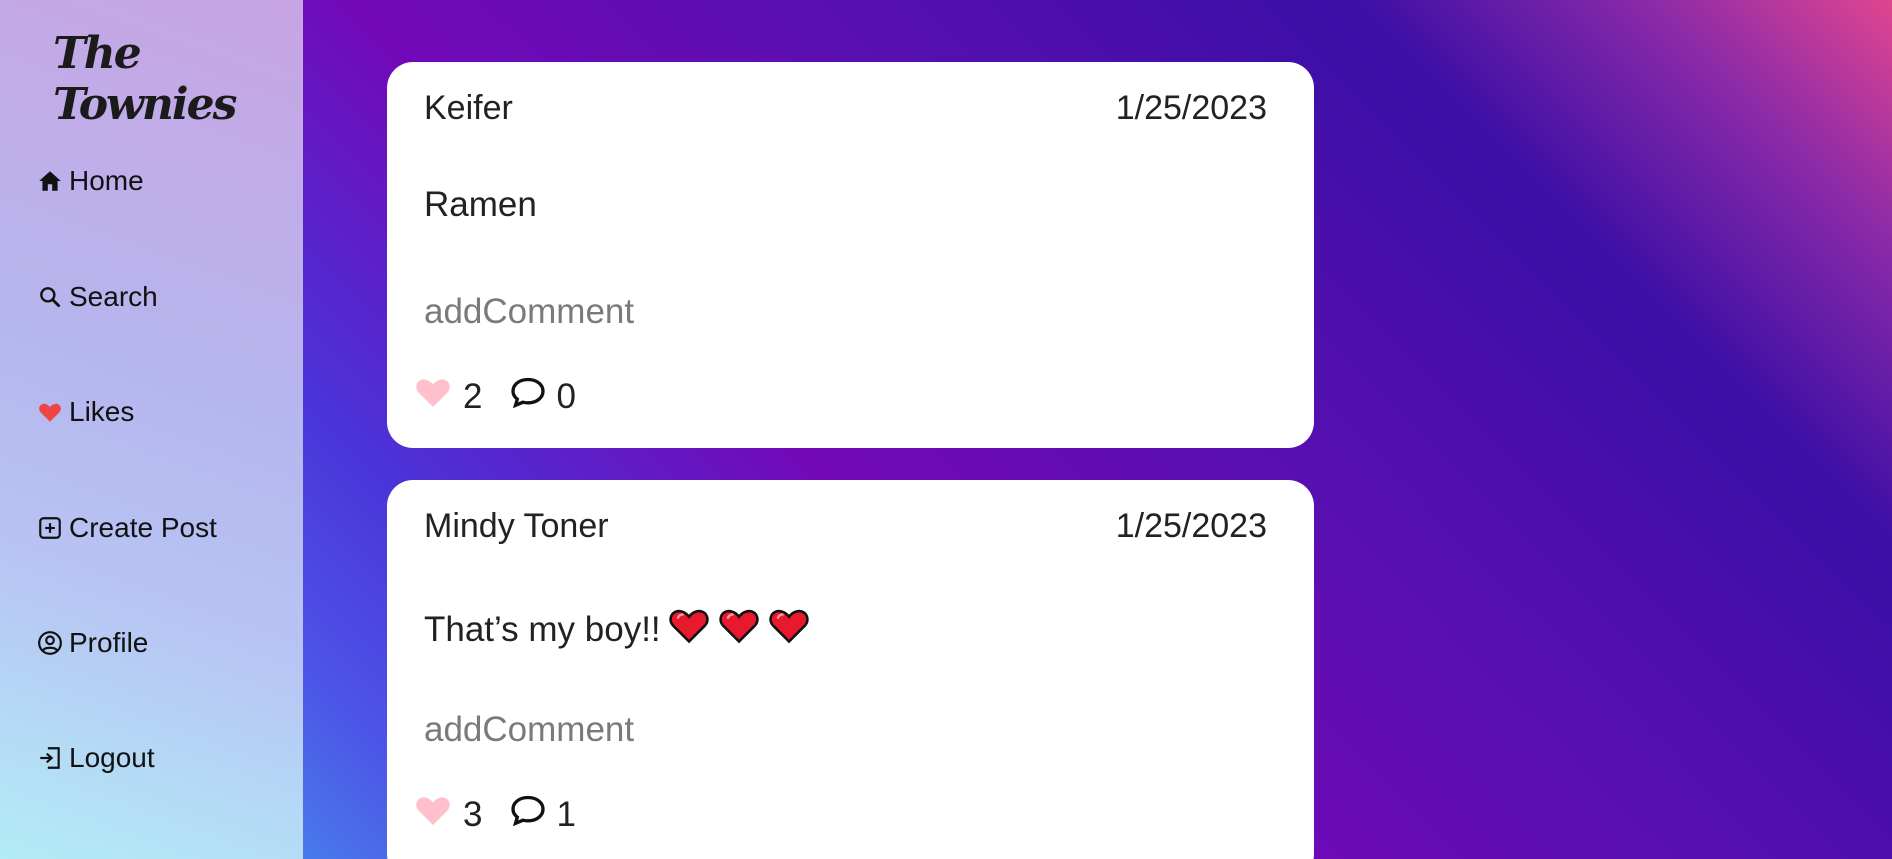 The image size is (1892, 859). I want to click on home-icon, so click(50, 181).